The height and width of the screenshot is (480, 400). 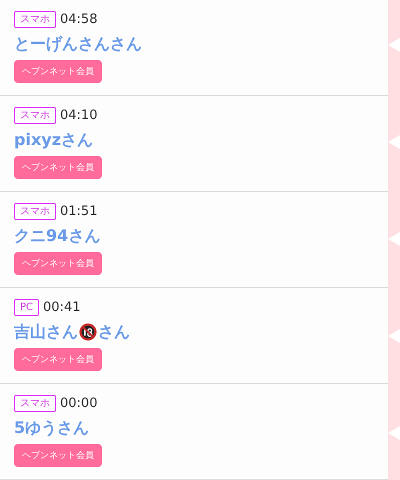 What do you see at coordinates (114, 332) in the screenshot?
I see `visitor-name: さん` at bounding box center [114, 332].